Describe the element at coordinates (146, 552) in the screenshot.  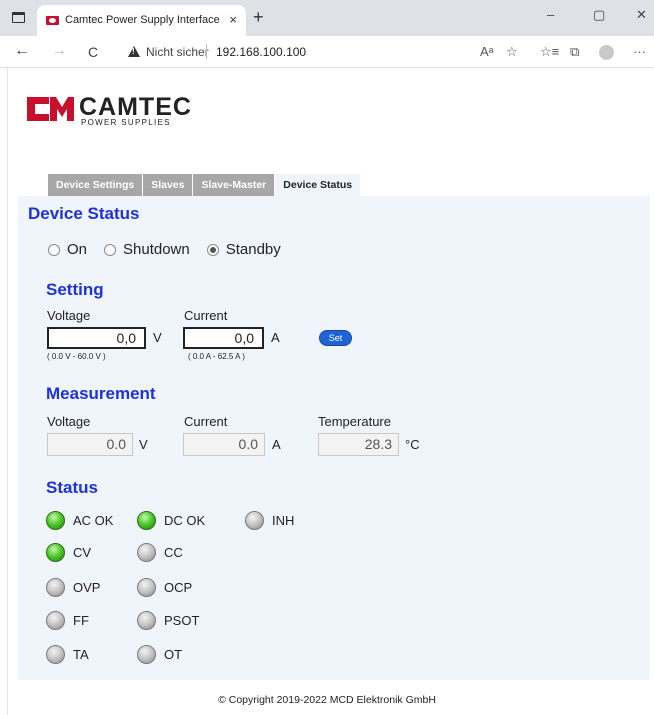
I see `led-cc-icon` at that location.